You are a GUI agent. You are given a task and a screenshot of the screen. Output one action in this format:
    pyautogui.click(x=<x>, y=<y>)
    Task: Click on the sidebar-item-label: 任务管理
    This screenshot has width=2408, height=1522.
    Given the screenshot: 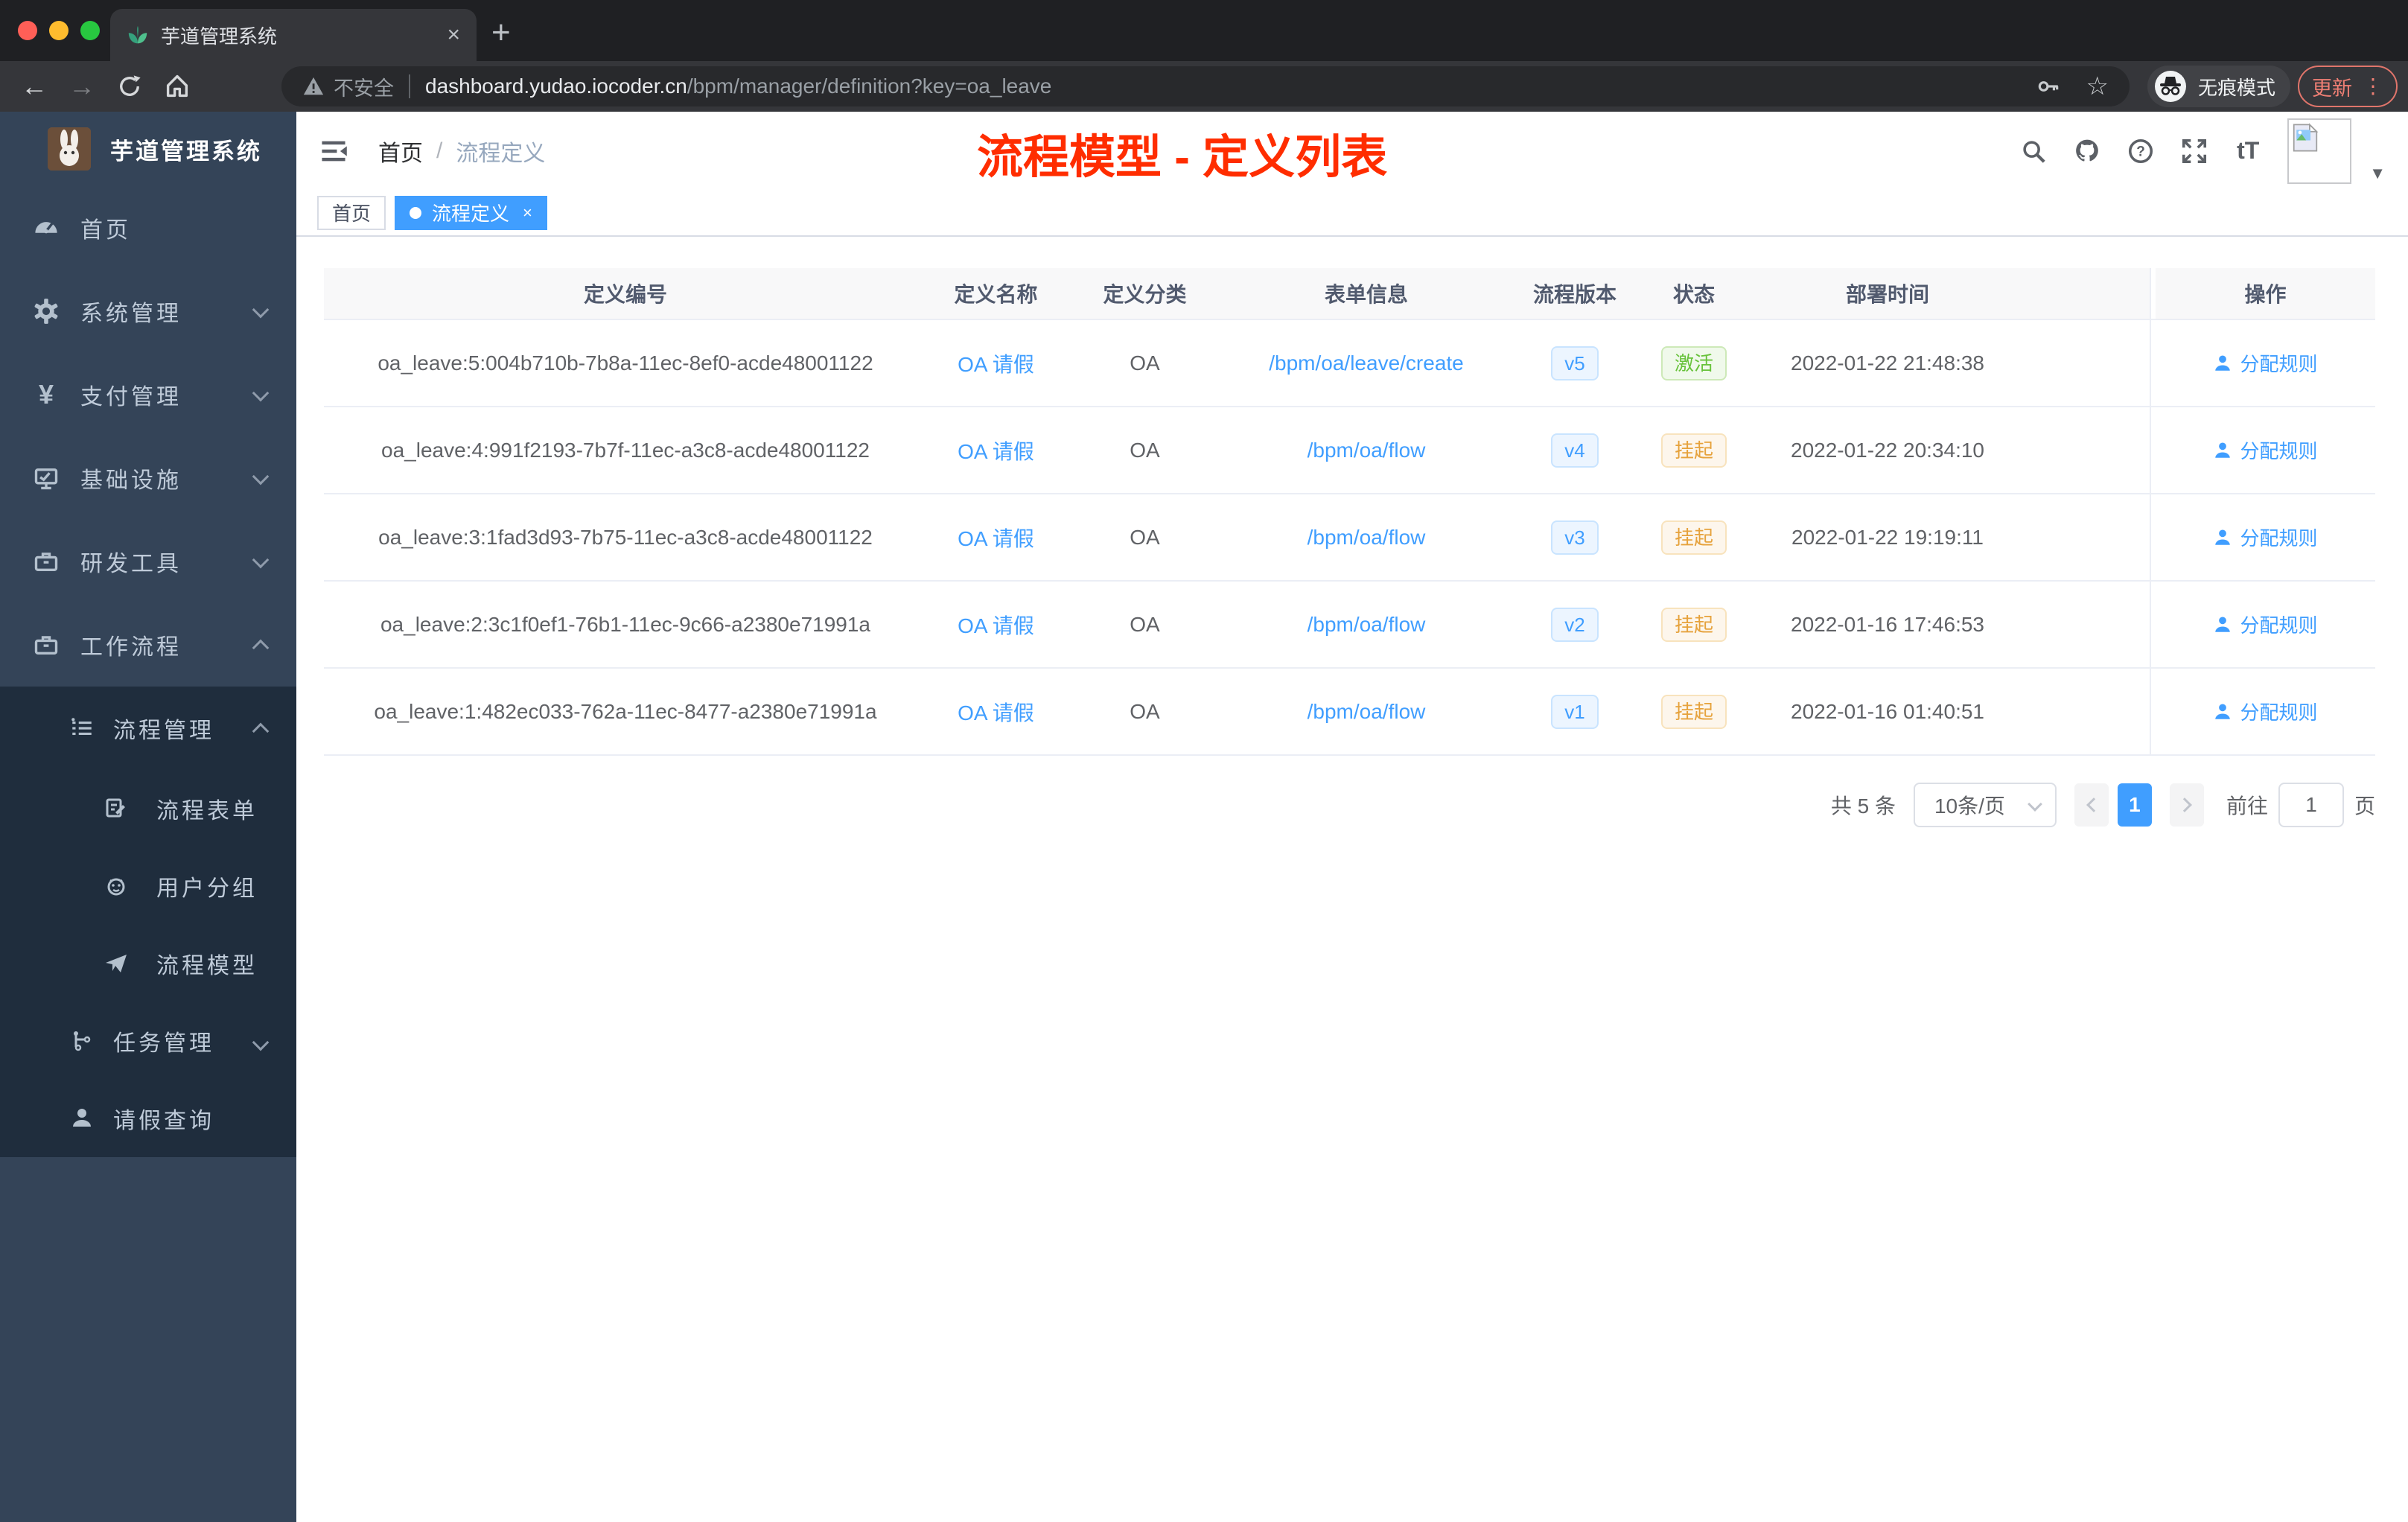 What is the action you would take?
    pyautogui.click(x=163, y=1043)
    